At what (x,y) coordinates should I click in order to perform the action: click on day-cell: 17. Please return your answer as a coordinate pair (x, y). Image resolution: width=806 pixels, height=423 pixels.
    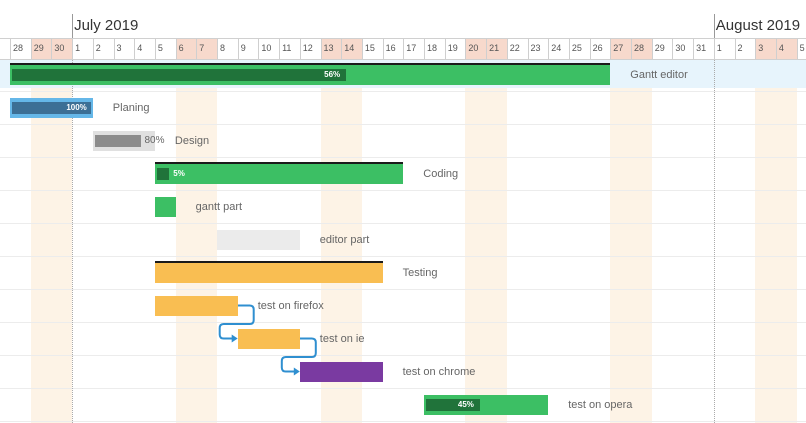
    Looking at the image, I should click on (413, 49).